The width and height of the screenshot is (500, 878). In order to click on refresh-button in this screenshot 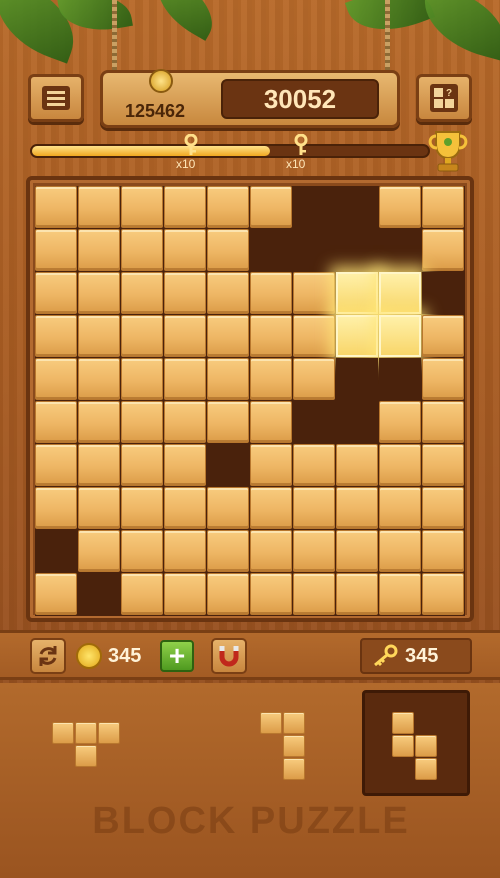, I will do `click(48, 656)`.